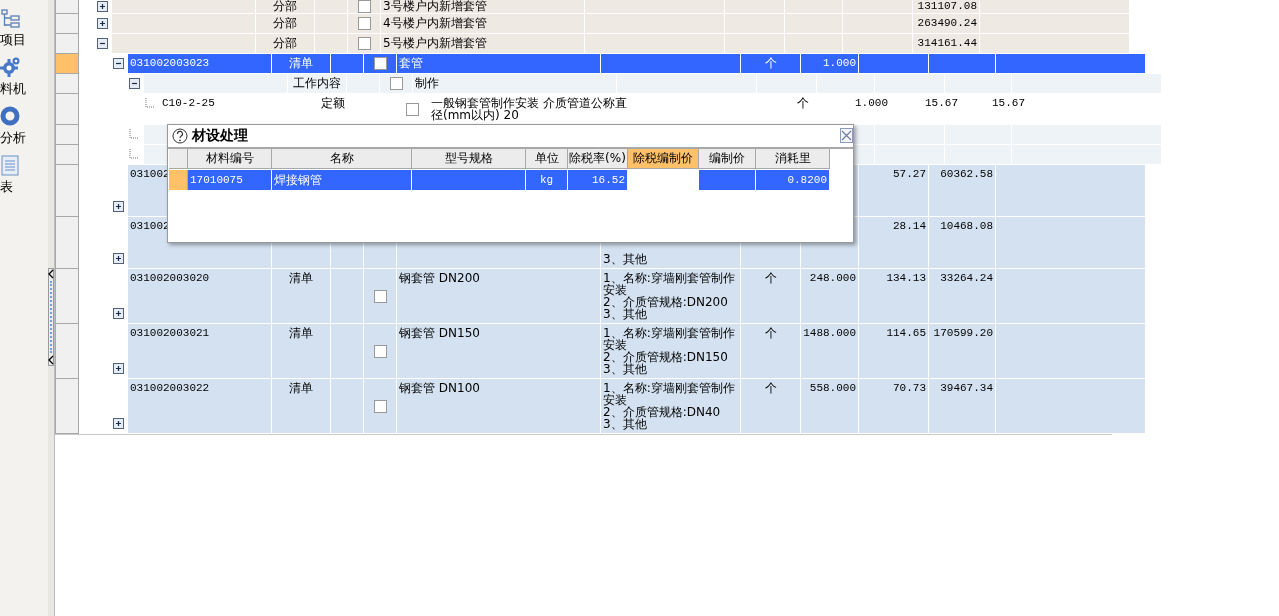  What do you see at coordinates (830, 351) in the screenshot?
I see `table-cell: 1488.000` at bounding box center [830, 351].